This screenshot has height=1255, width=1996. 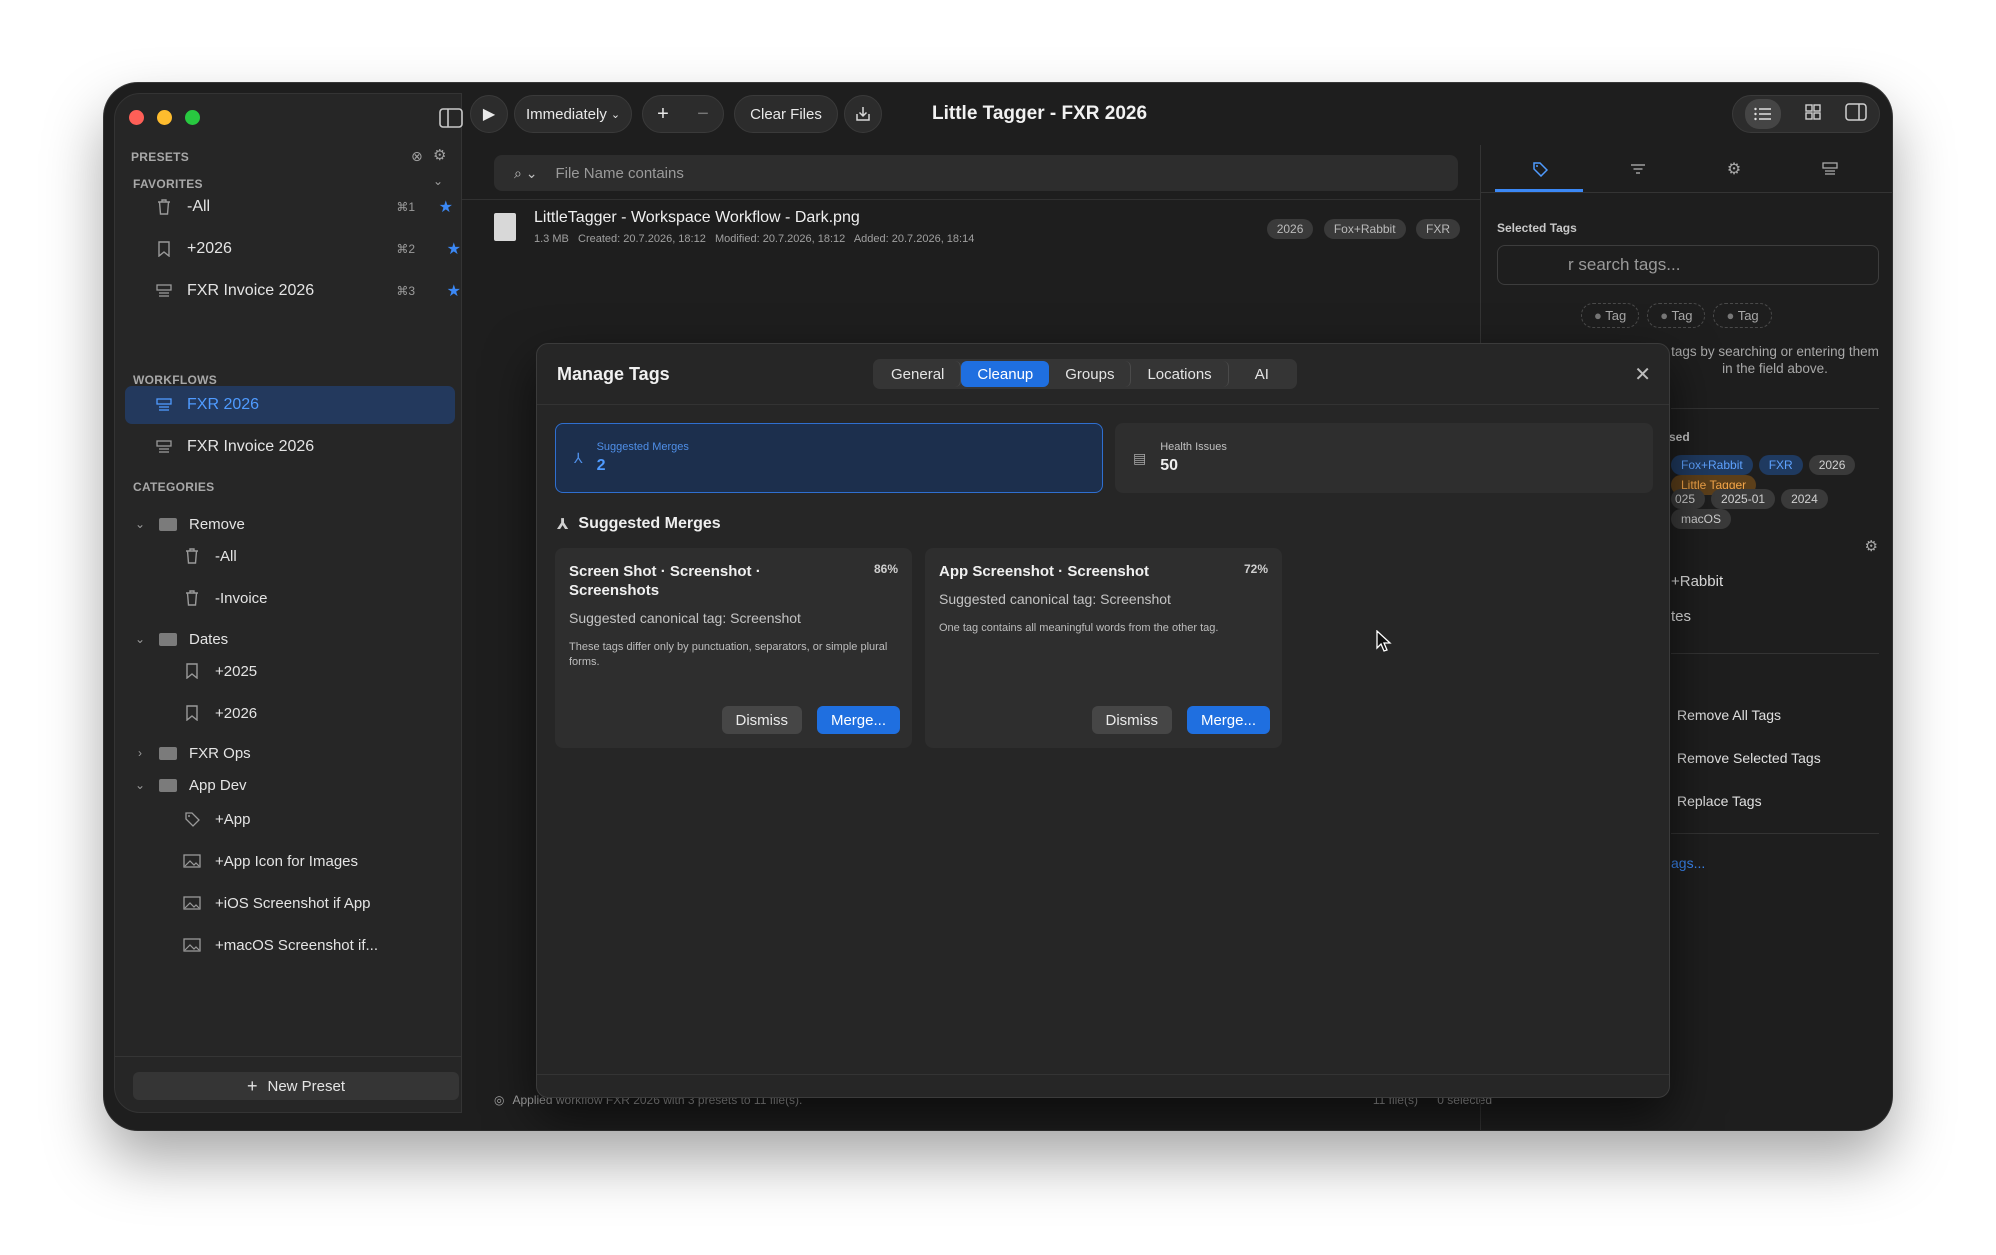 I want to click on file-tag: FXR, so click(x=1438, y=229).